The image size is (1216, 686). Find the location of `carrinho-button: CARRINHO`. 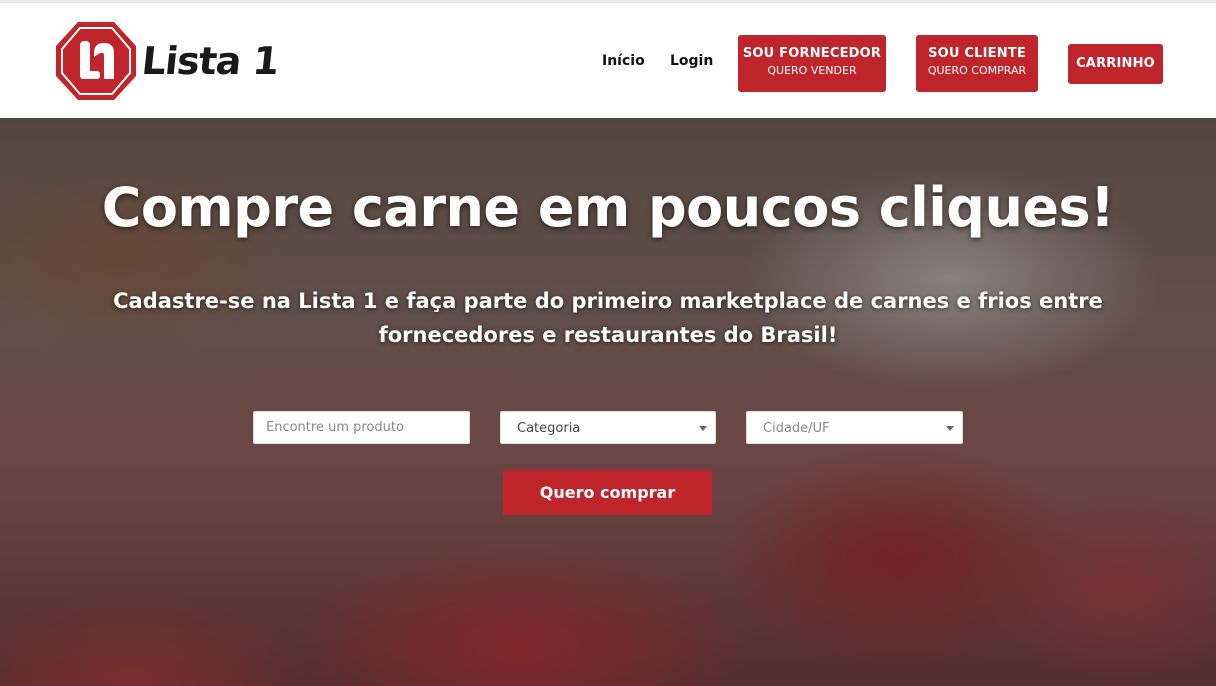

carrinho-button: CARRINHO is located at coordinates (1115, 64).